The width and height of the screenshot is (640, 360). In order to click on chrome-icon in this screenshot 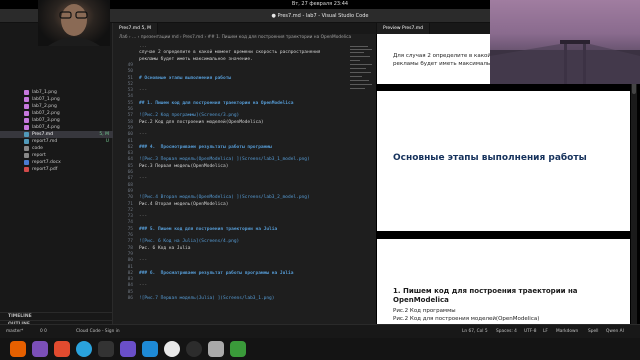, I will do `click(172, 349)`.